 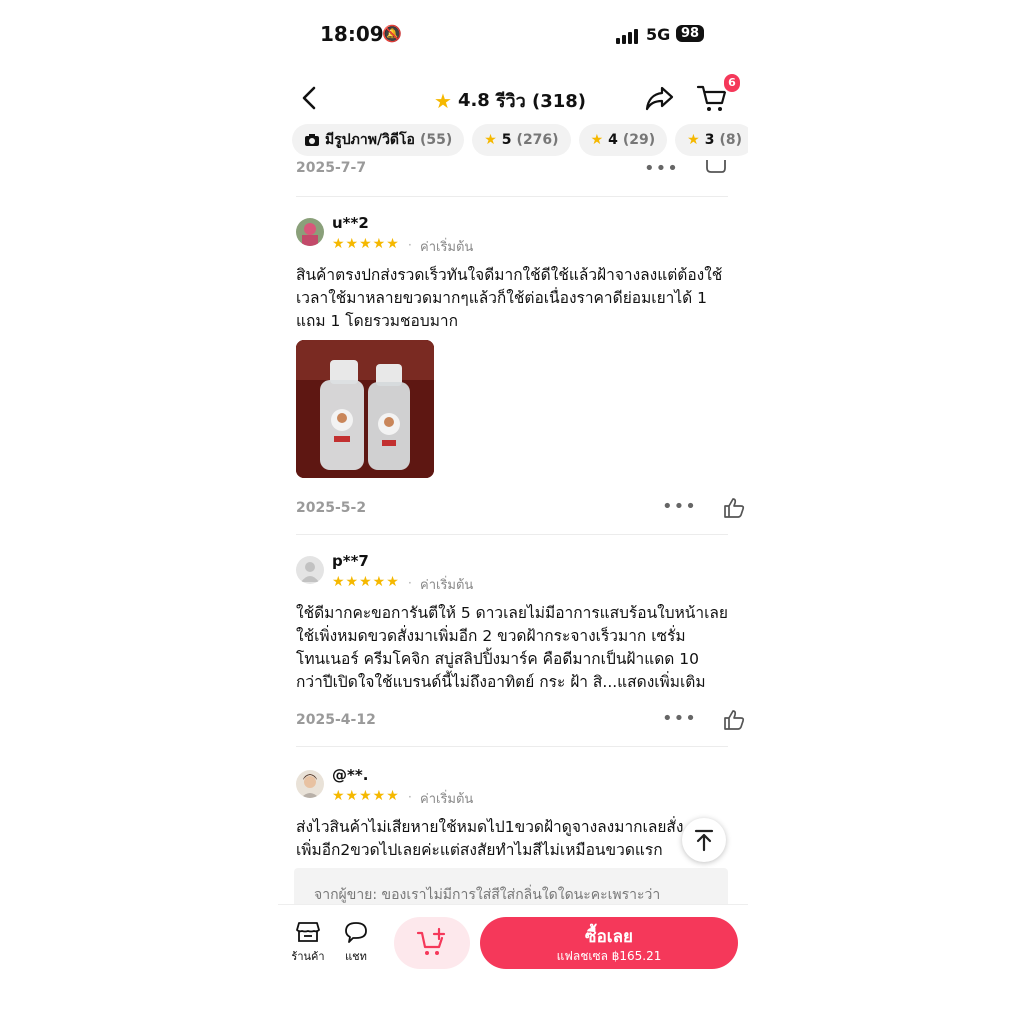 I want to click on battery-badge: 98, so click(x=690, y=33).